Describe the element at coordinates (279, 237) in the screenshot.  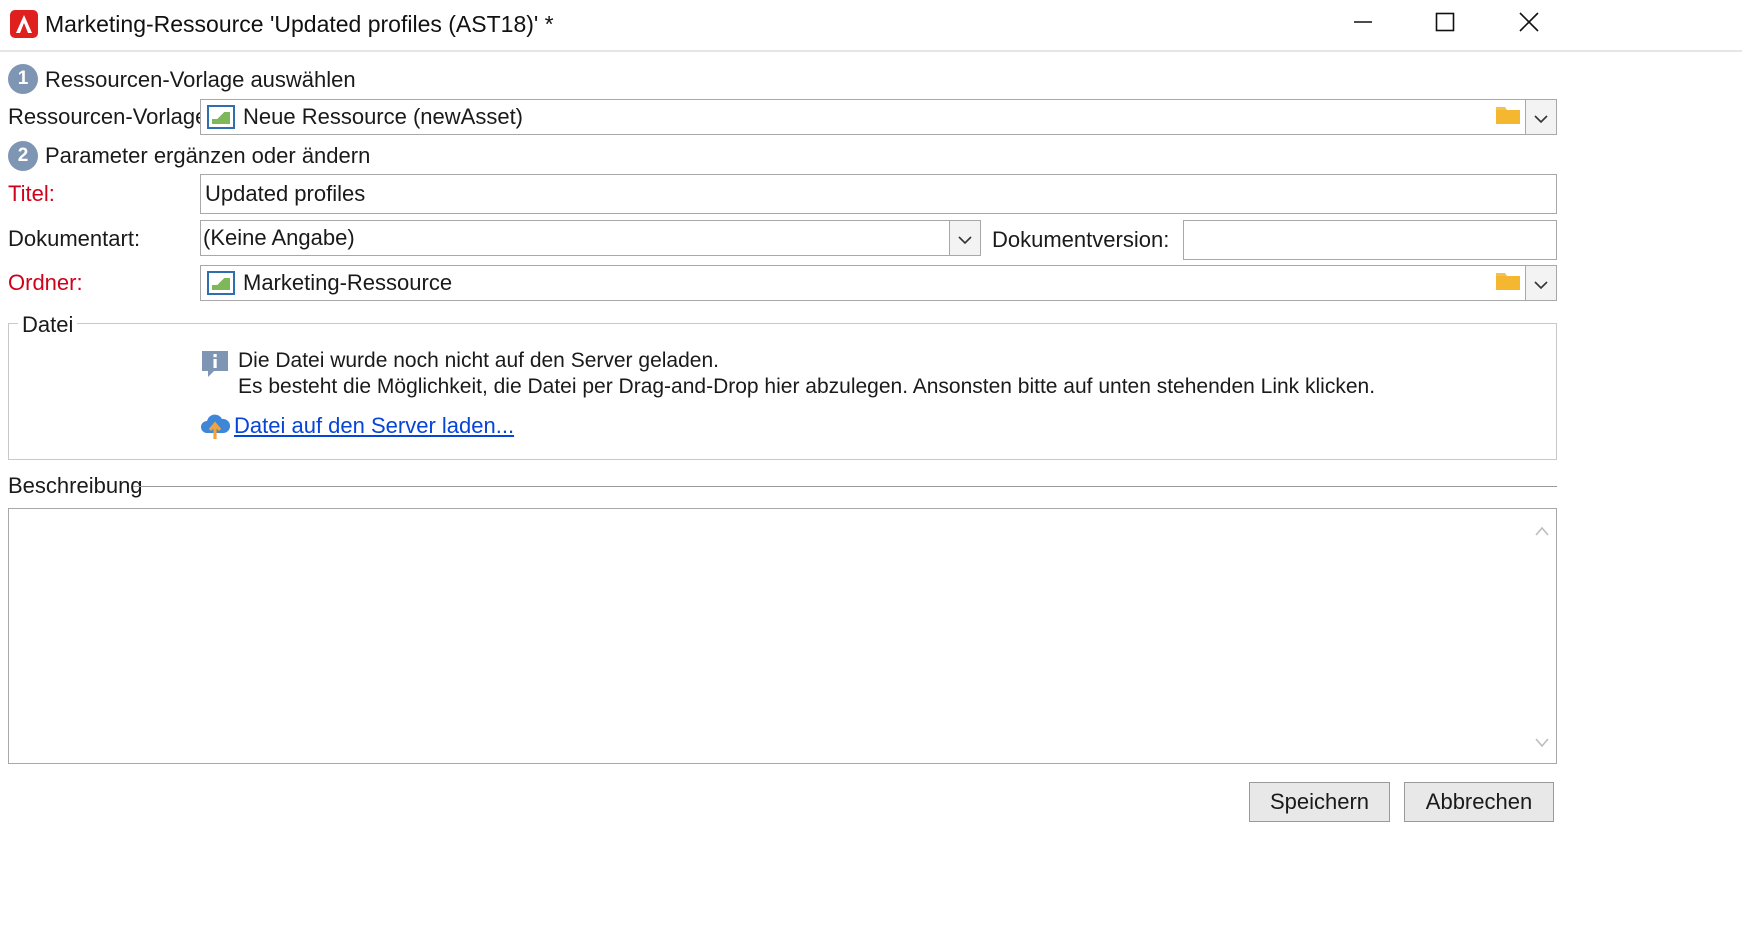
I see `doctype-value: (Keine Angabe)` at that location.